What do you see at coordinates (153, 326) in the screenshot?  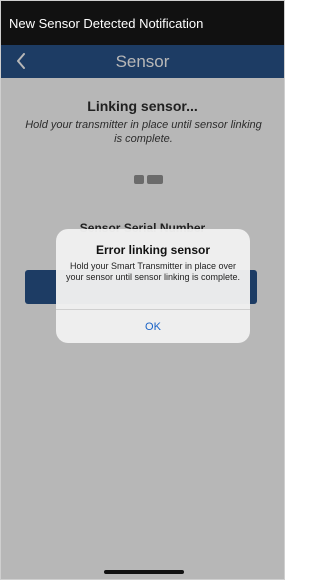 I see `alert-ok-button: OK` at bounding box center [153, 326].